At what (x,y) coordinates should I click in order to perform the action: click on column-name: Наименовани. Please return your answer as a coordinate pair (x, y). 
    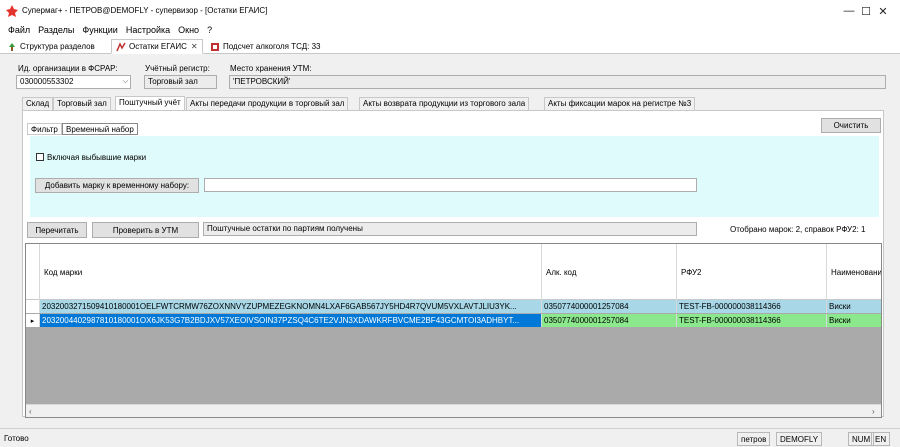
    Looking at the image, I should click on (854, 272).